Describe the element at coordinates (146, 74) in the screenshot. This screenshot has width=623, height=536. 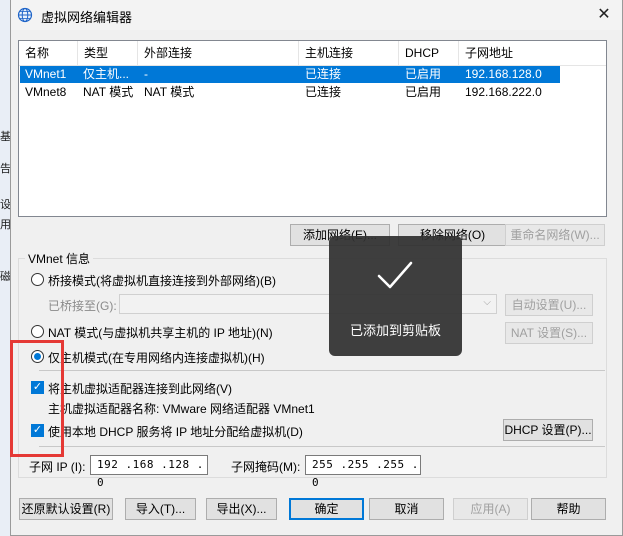
I see `cell-external: -` at that location.